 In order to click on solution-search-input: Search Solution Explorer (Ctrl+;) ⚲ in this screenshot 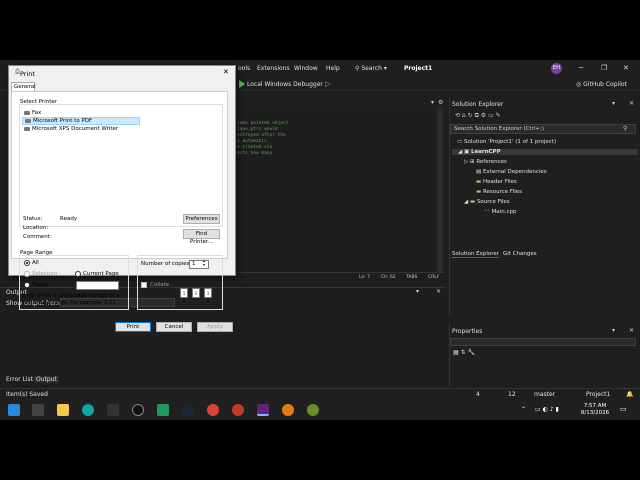, I will do `click(543, 129)`.